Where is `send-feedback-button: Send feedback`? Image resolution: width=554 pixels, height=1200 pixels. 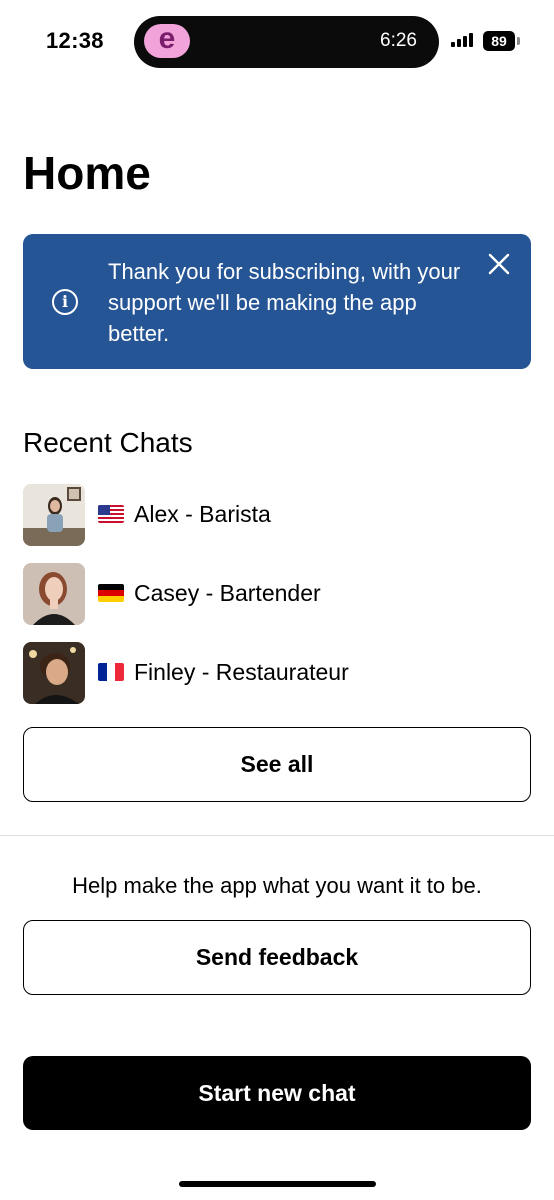 send-feedback-button: Send feedback is located at coordinates (277, 957).